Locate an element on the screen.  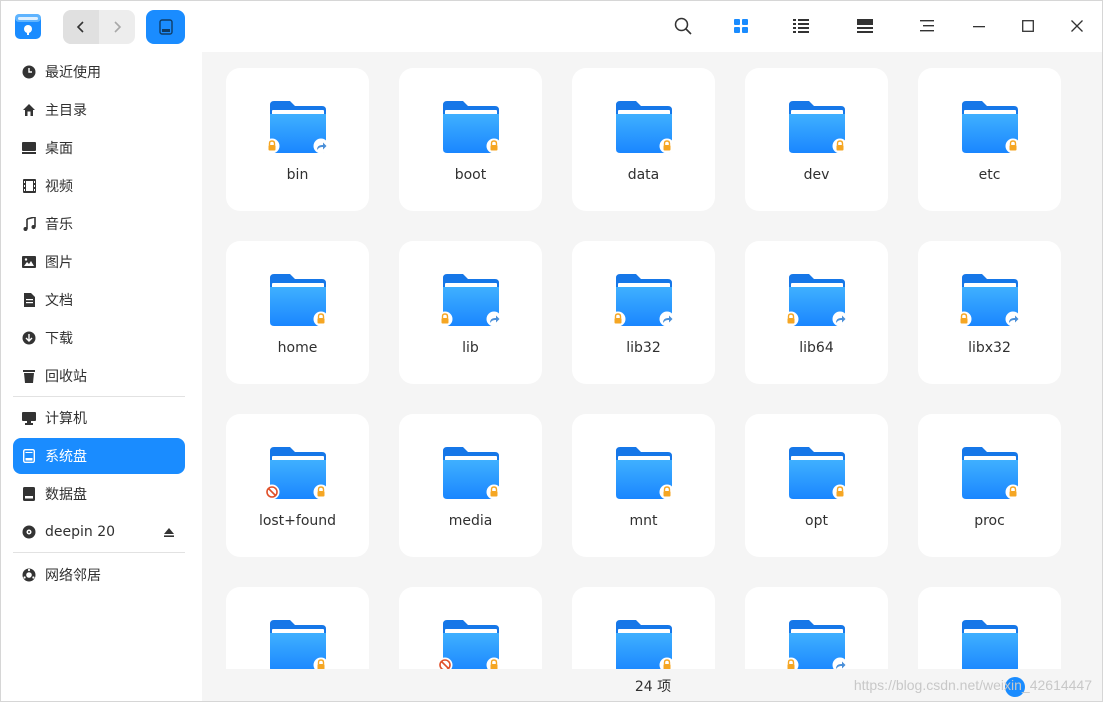
eject-icon is located at coordinates (169, 532).